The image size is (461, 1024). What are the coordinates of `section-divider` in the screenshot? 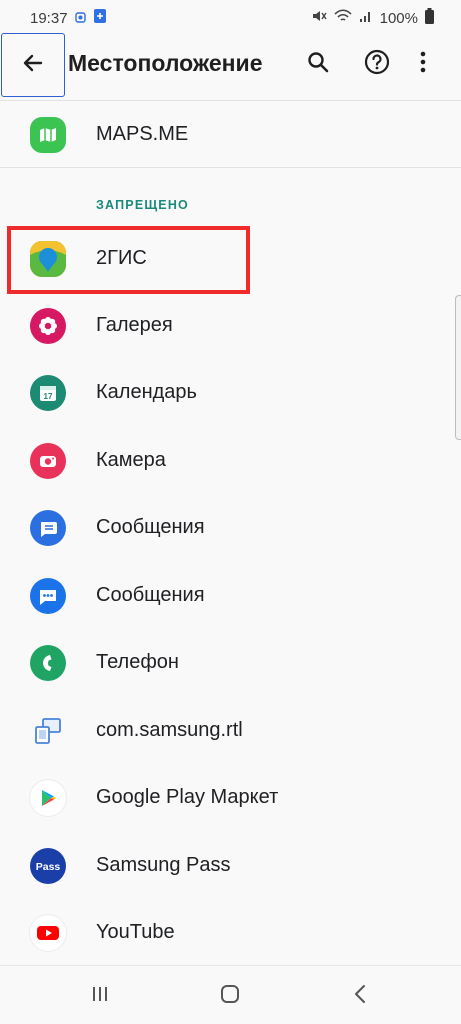 It's located at (230, 167).